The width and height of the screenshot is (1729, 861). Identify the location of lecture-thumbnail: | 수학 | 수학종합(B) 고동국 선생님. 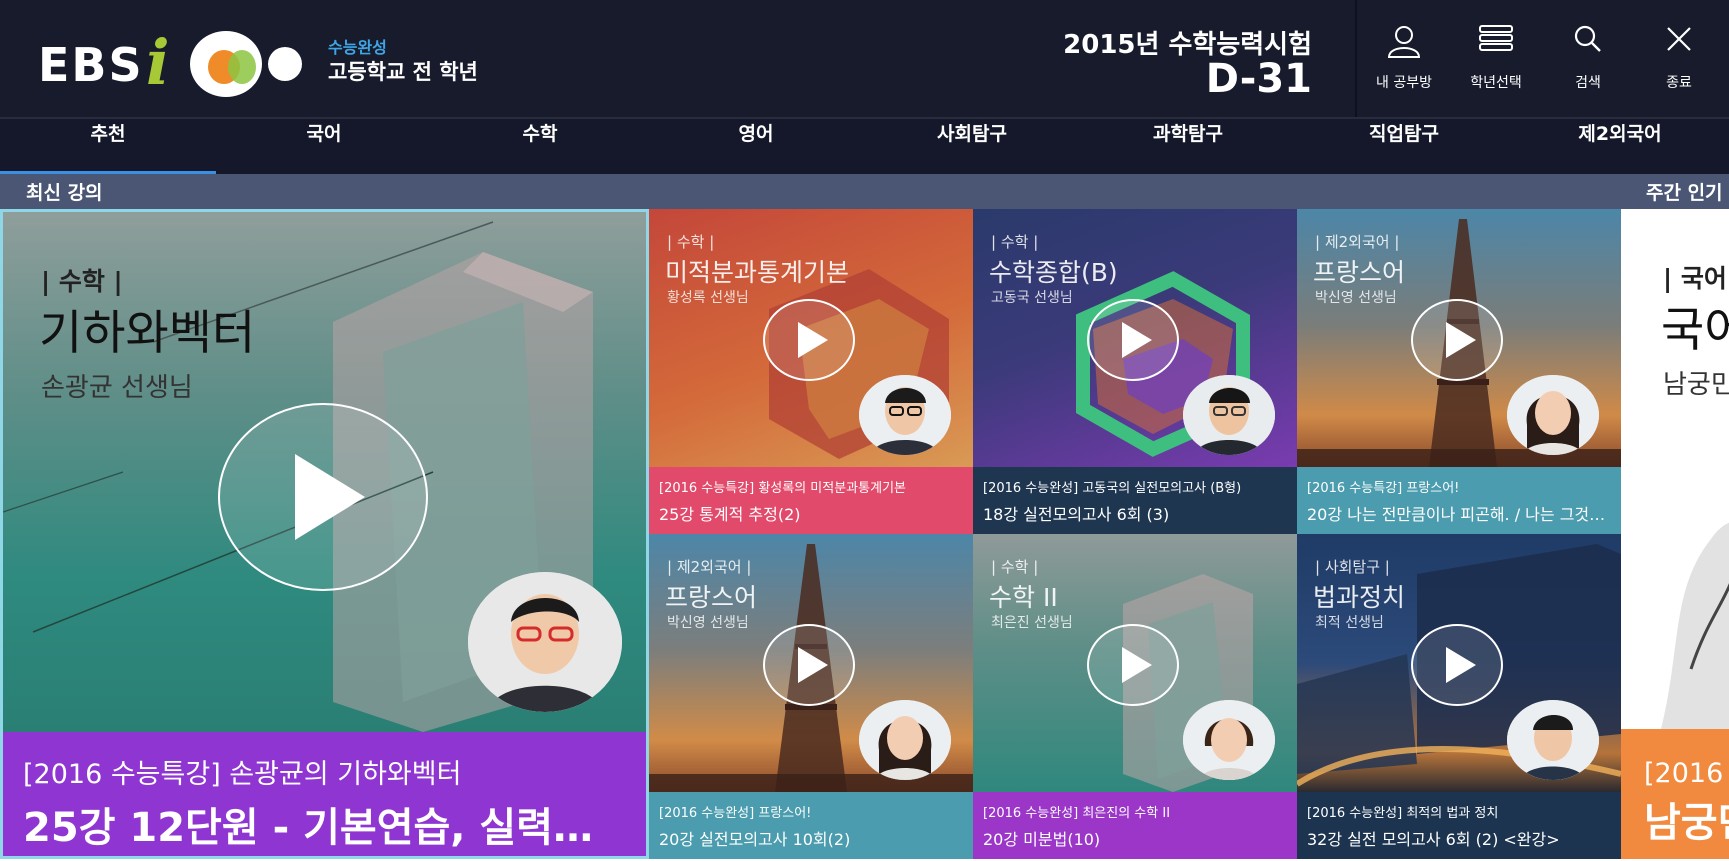
(1135, 338).